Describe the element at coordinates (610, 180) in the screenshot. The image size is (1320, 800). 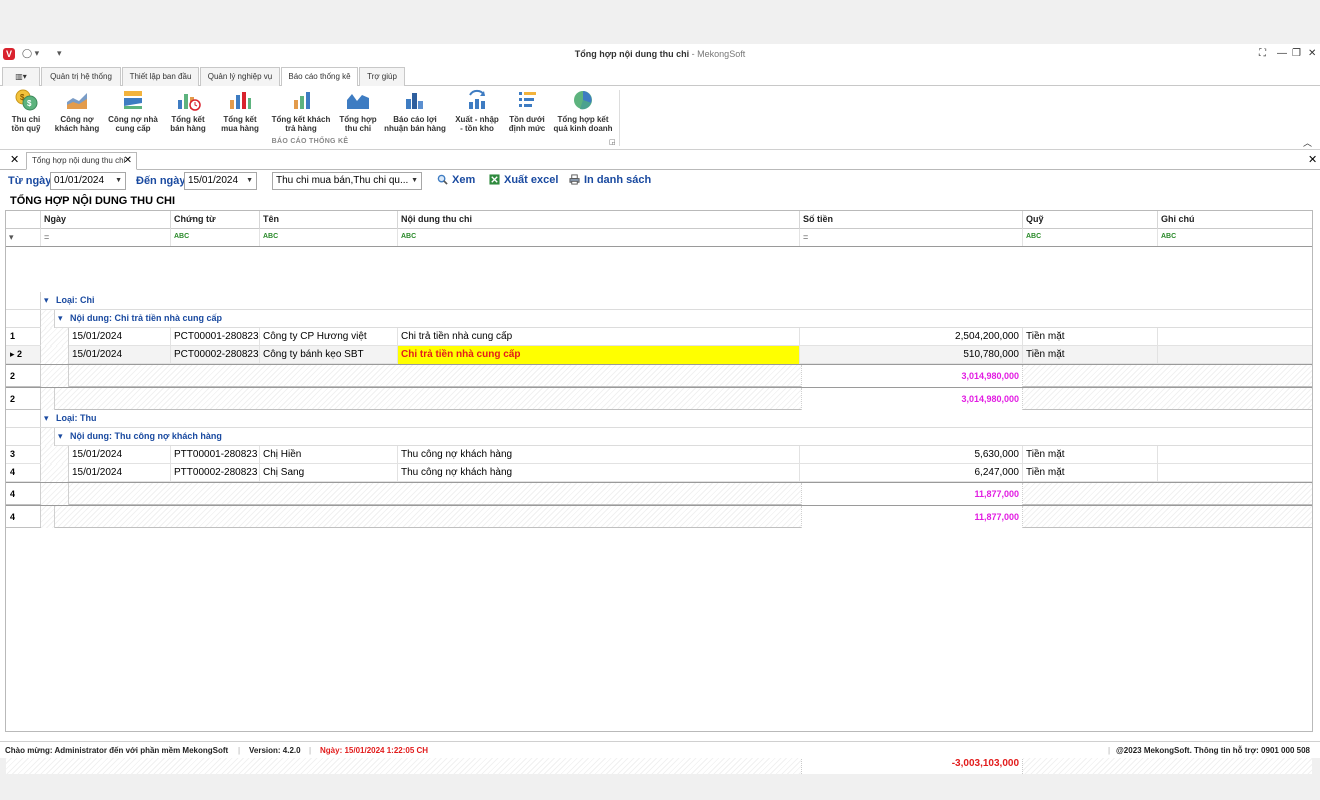
I see `print-list-button: In danh sách` at that location.